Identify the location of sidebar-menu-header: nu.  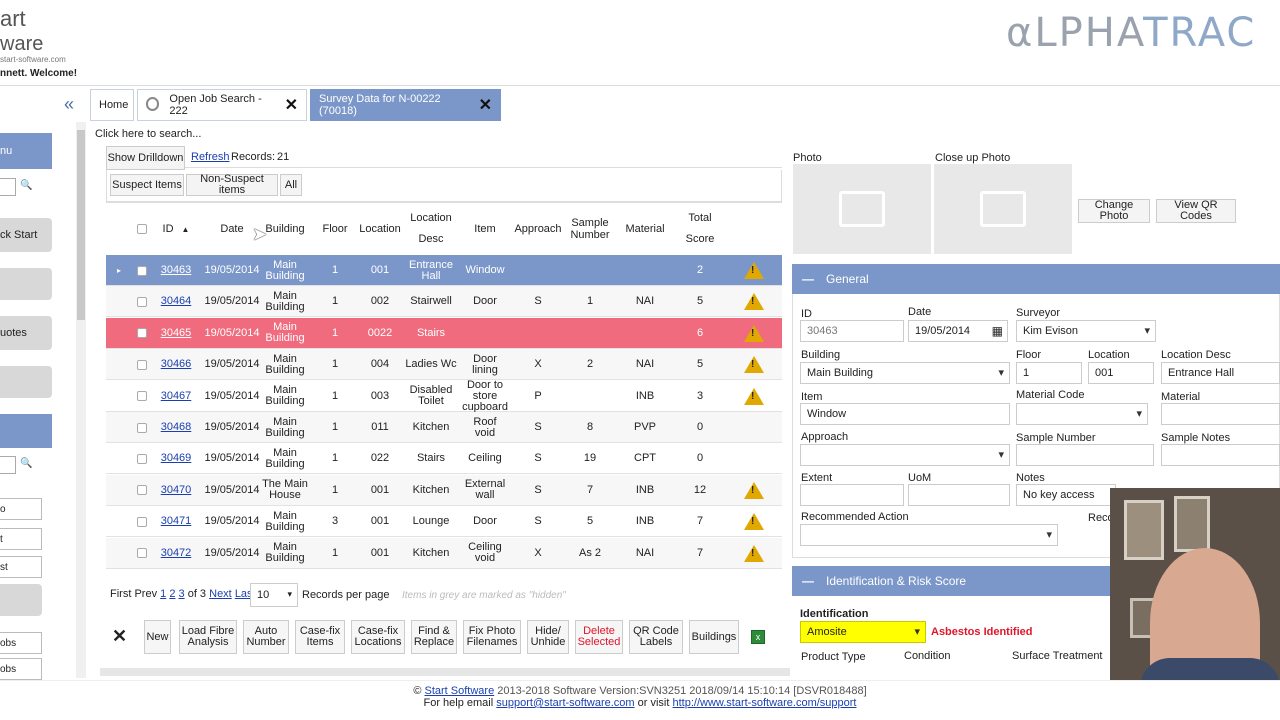
(26, 151).